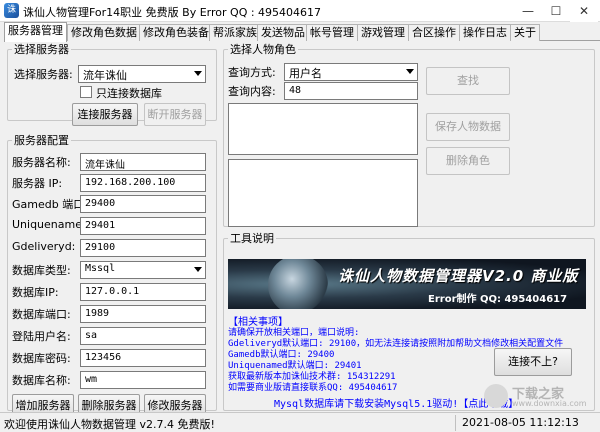  What do you see at coordinates (41, 336) in the screenshot?
I see `login-user-label: 登陆用户名:` at bounding box center [41, 336].